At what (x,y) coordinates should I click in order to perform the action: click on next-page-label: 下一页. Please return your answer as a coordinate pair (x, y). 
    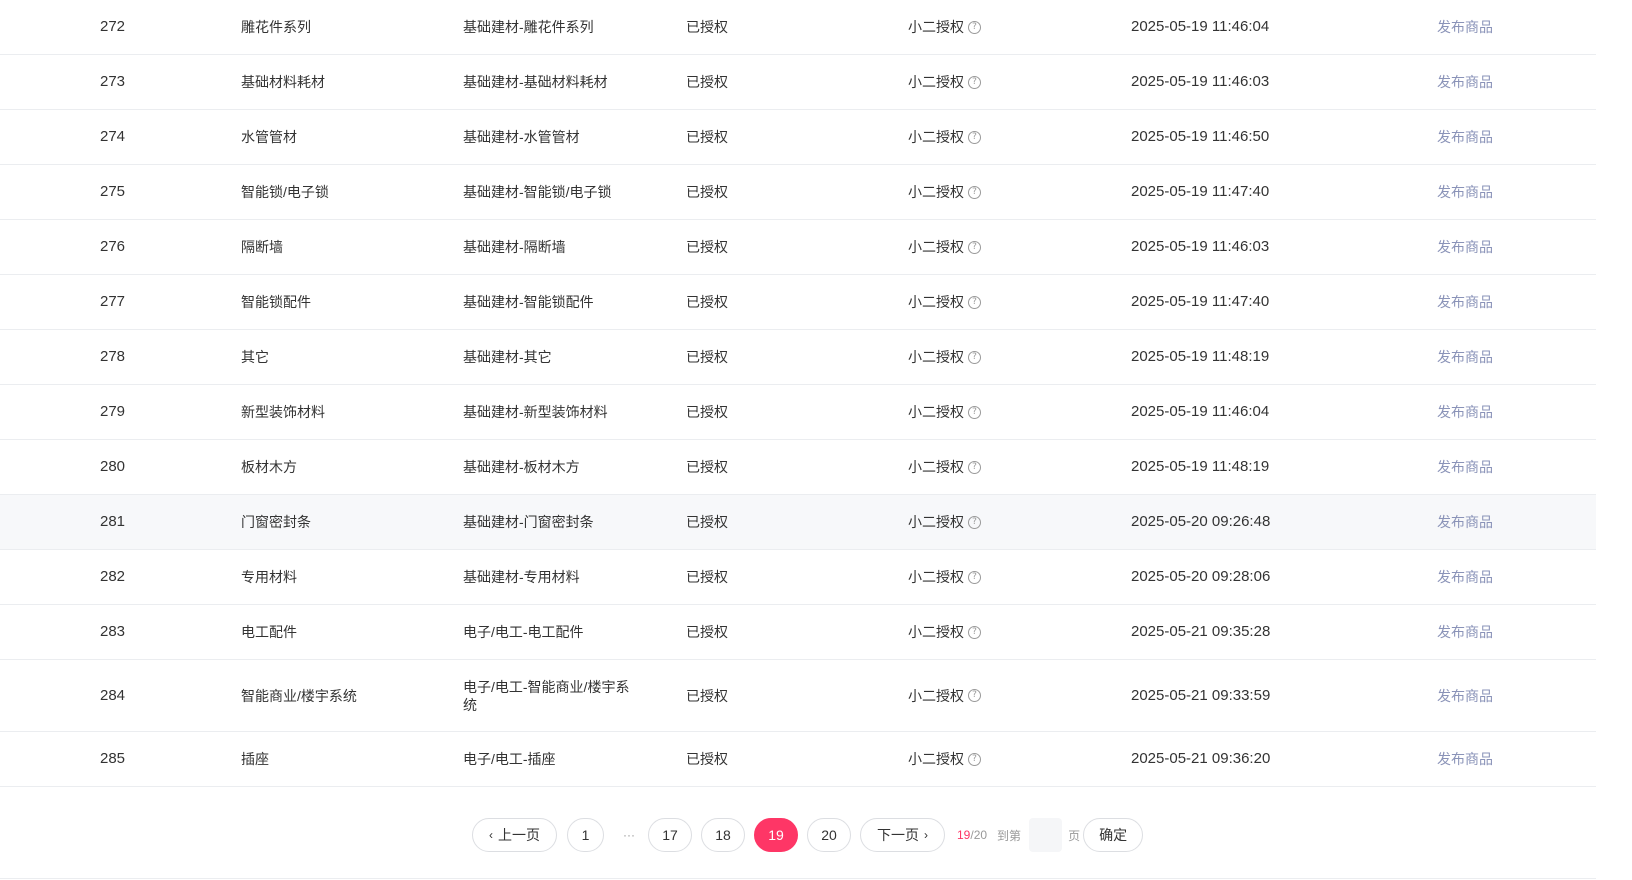
    Looking at the image, I should click on (898, 835).